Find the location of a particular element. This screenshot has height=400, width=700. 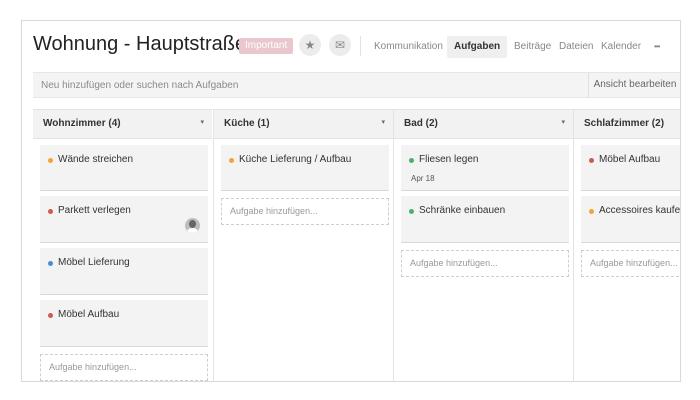

task-title: Fliesen legen is located at coordinates (449, 159).